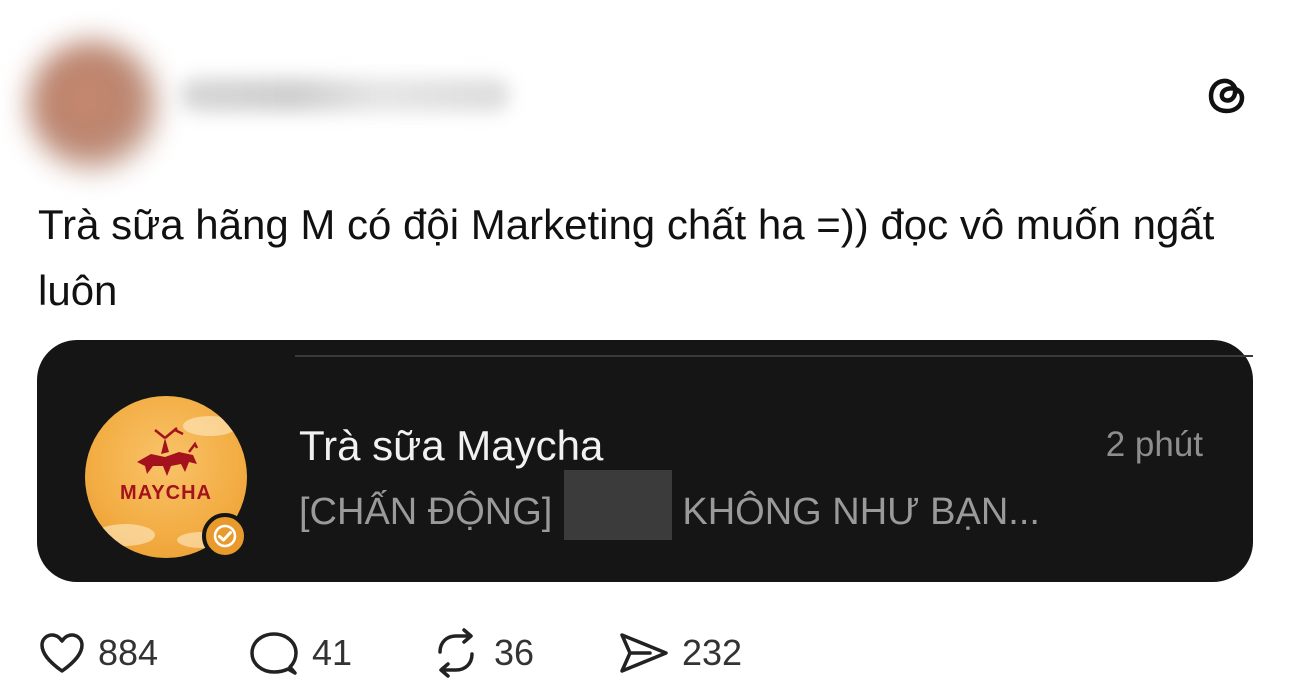 Image resolution: width=1290 pixels, height=691 pixels. I want to click on repost-button: 36, so click(482, 653).